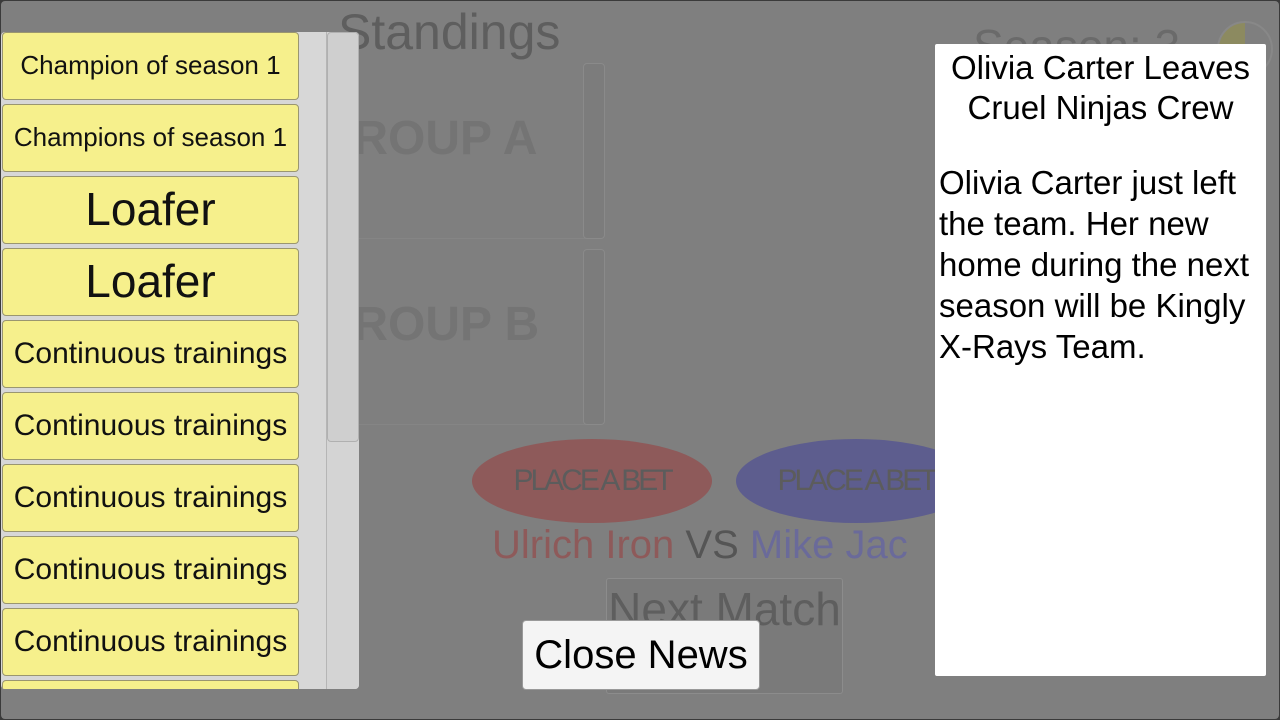  Describe the element at coordinates (828, 545) in the screenshot. I see `away-fighter: Mike Jac` at that location.